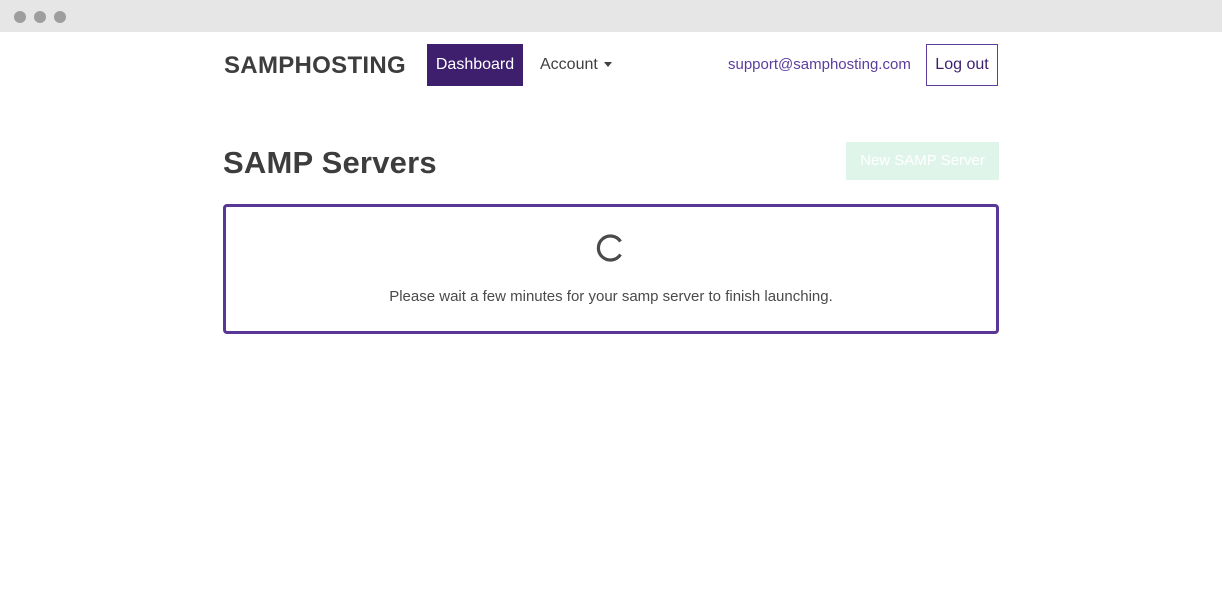 The width and height of the screenshot is (1222, 608). Describe the element at coordinates (315, 66) in the screenshot. I see `brand-logo: SAMPHOSTING` at that location.